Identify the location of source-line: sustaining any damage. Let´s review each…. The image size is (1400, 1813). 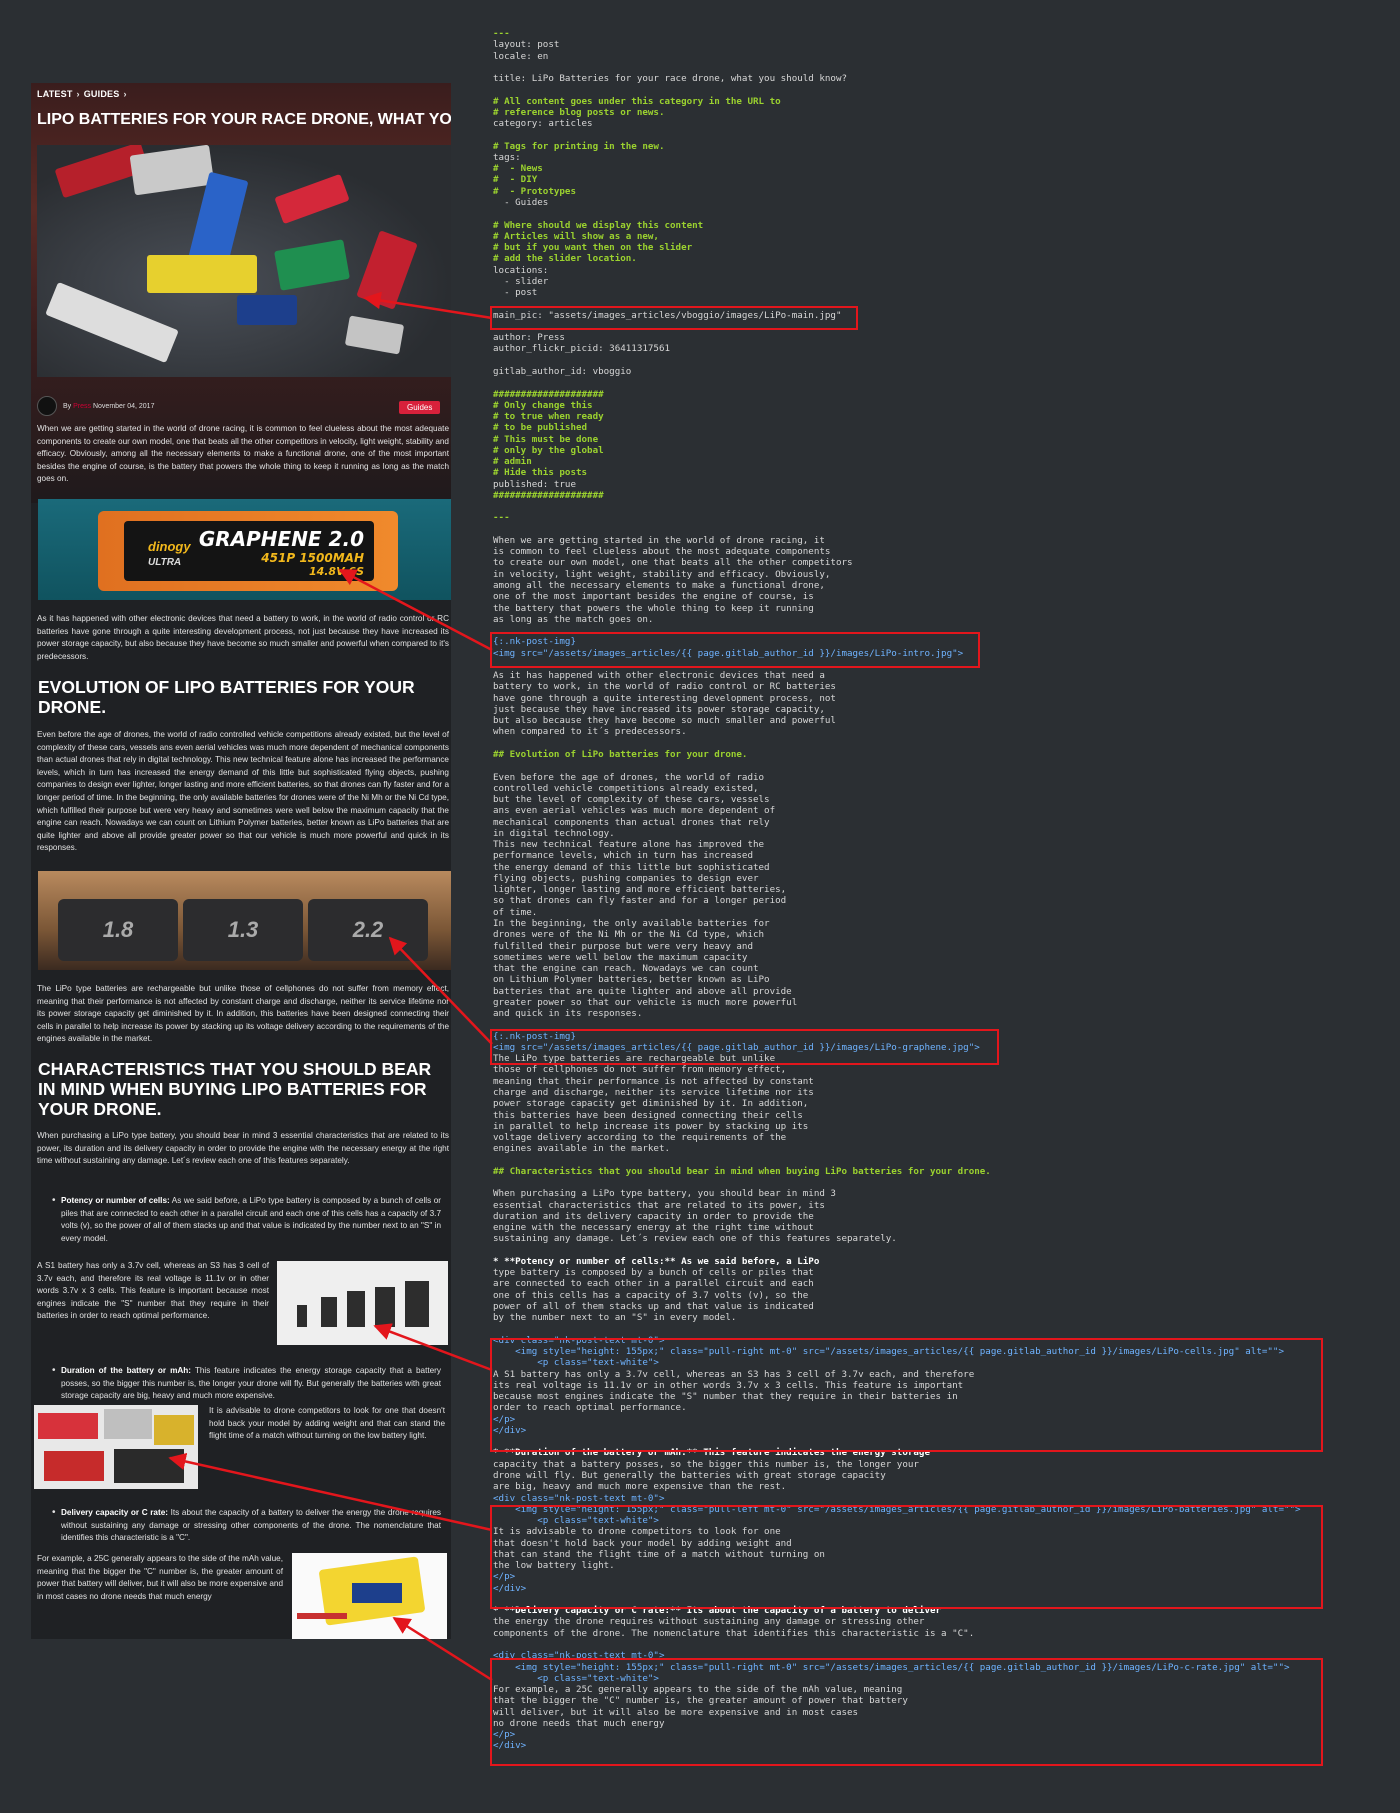
(695, 1239).